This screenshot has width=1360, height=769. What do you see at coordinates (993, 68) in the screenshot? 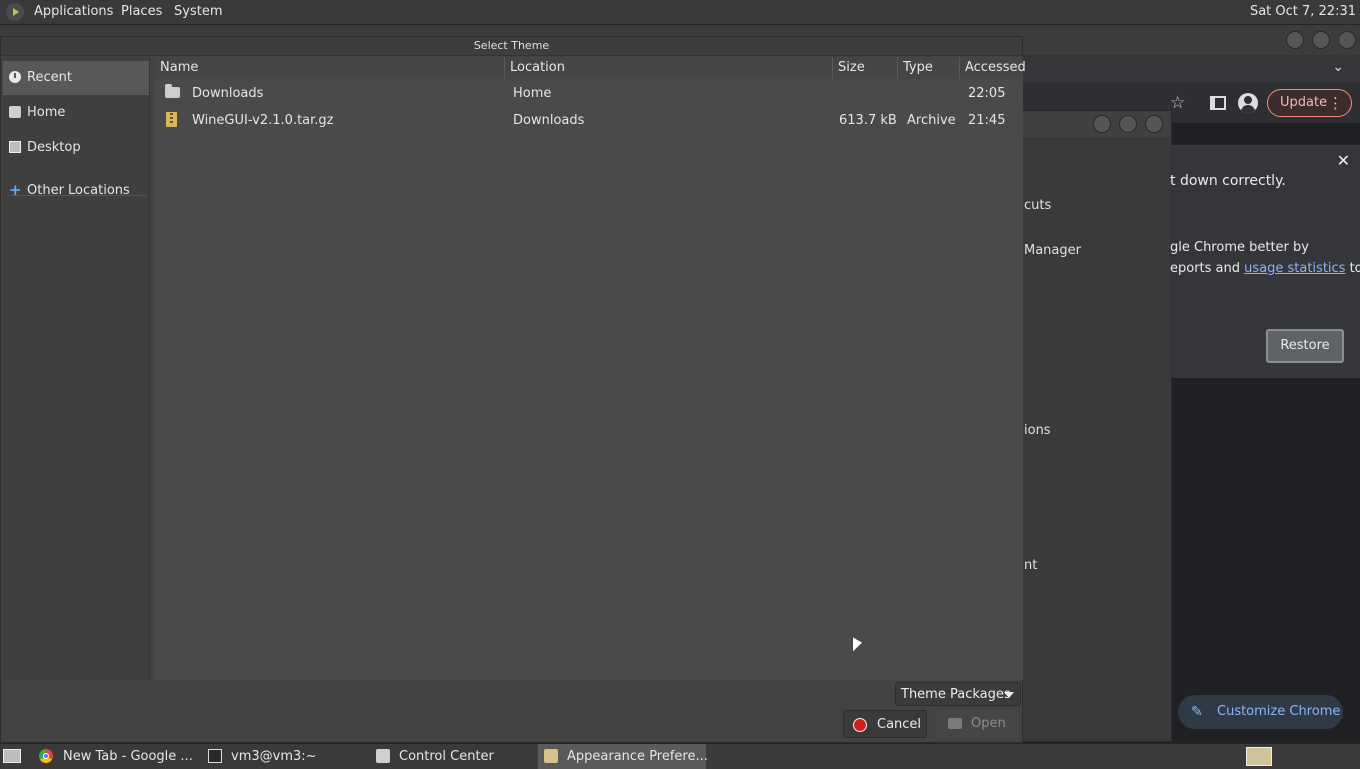
I see `column-header-accessed: Accessed` at bounding box center [993, 68].